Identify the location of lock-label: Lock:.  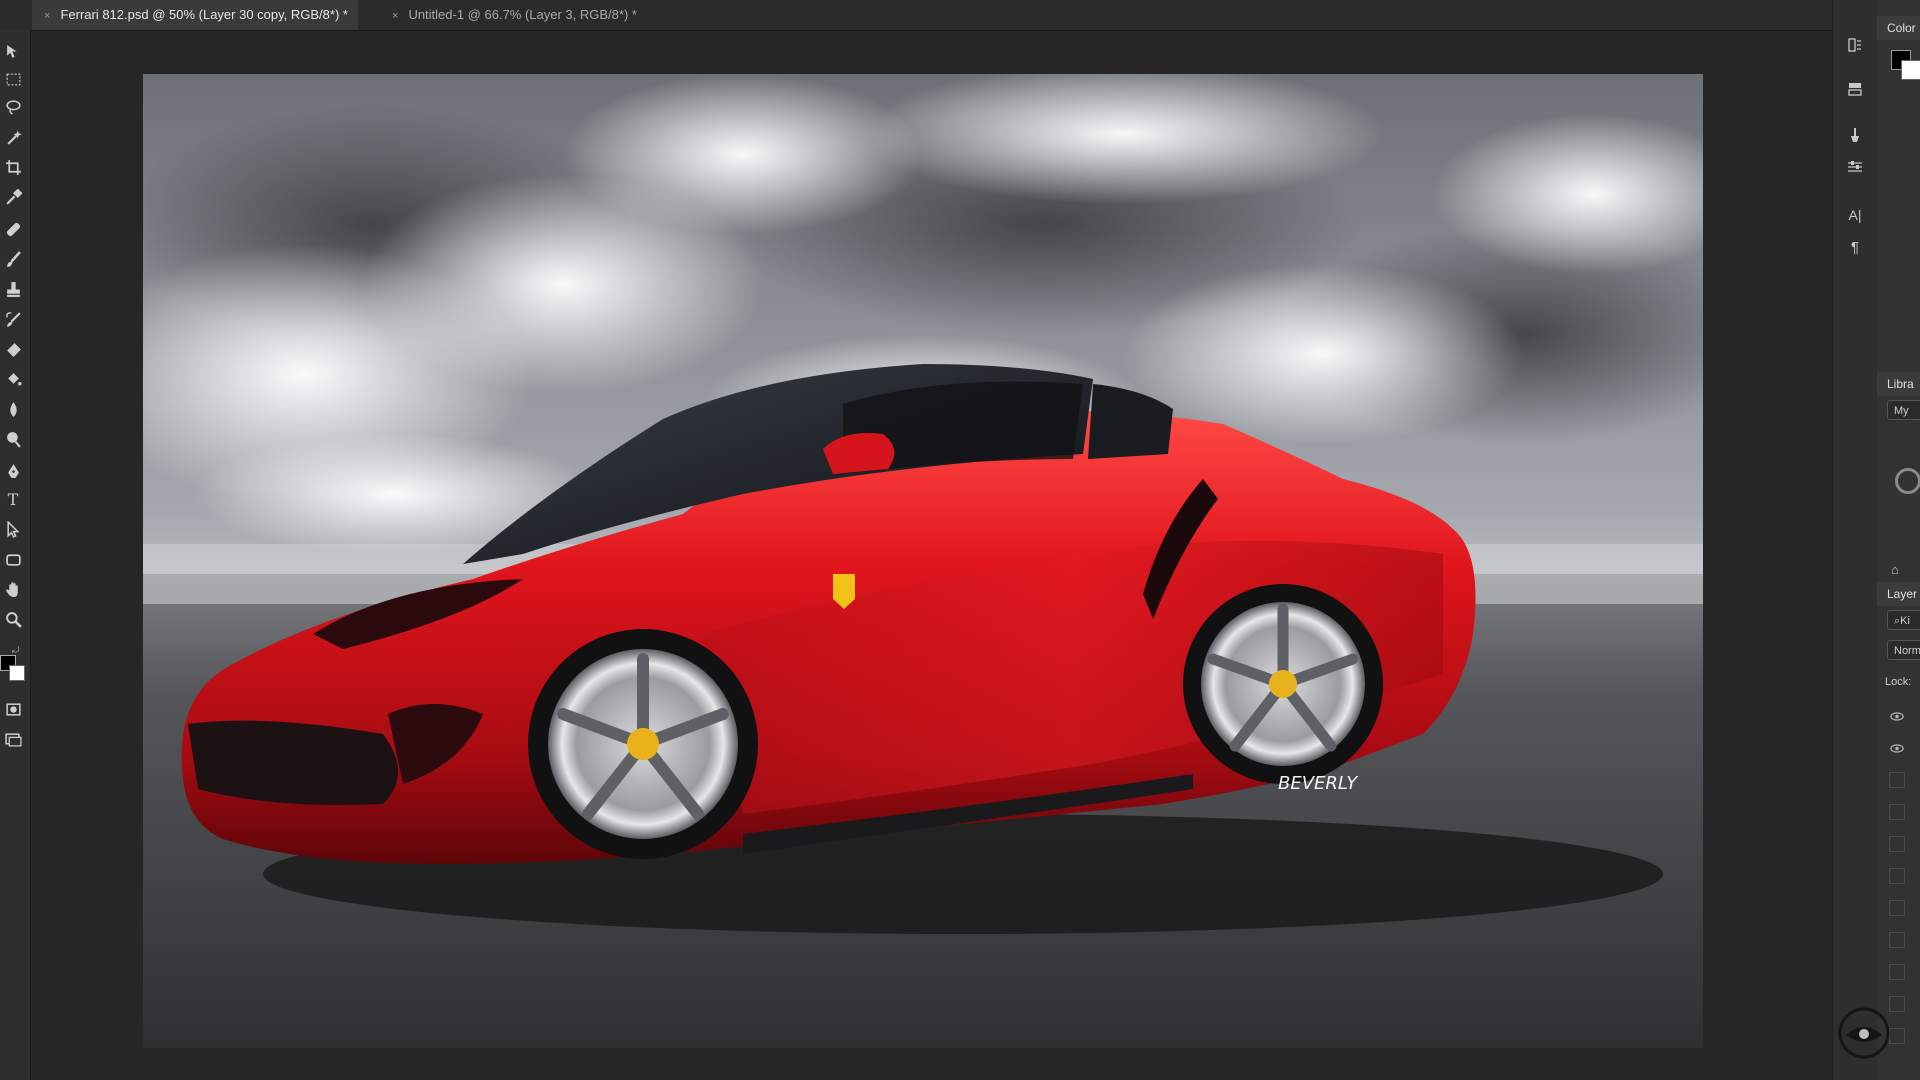
(1898, 682).